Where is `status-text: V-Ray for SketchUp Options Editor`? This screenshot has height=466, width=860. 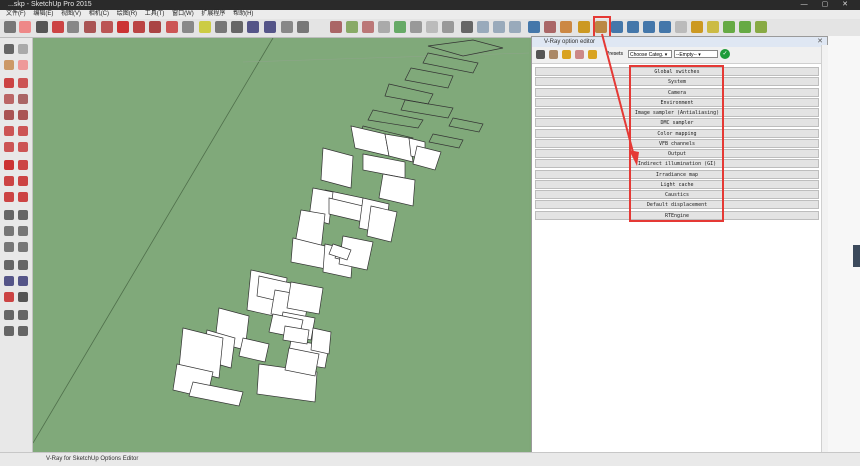 status-text: V-Ray for SketchUp Options Editor is located at coordinates (92, 459).